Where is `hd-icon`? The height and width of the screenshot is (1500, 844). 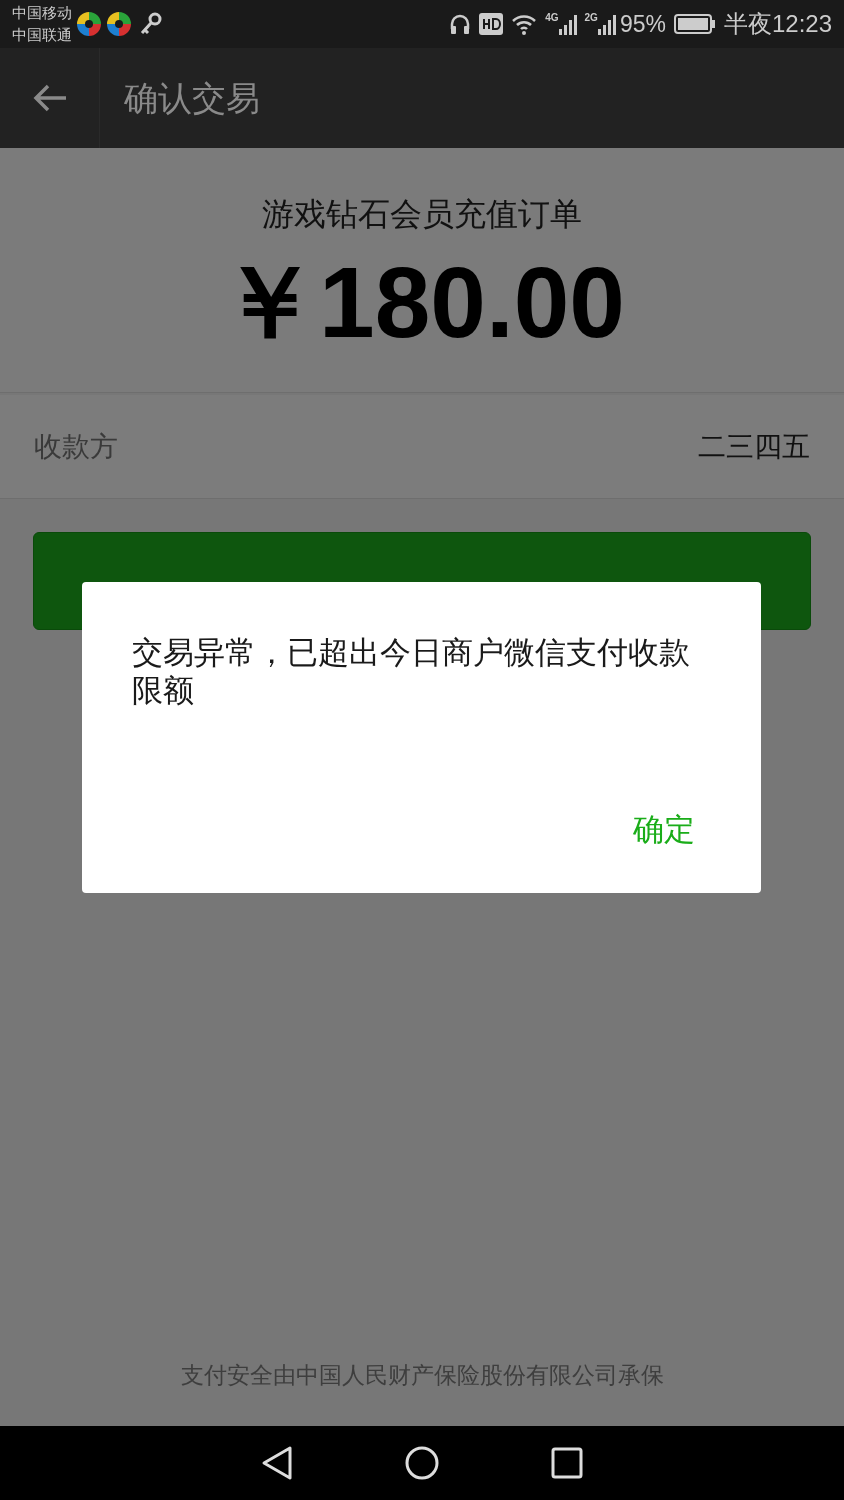 hd-icon is located at coordinates (491, 24).